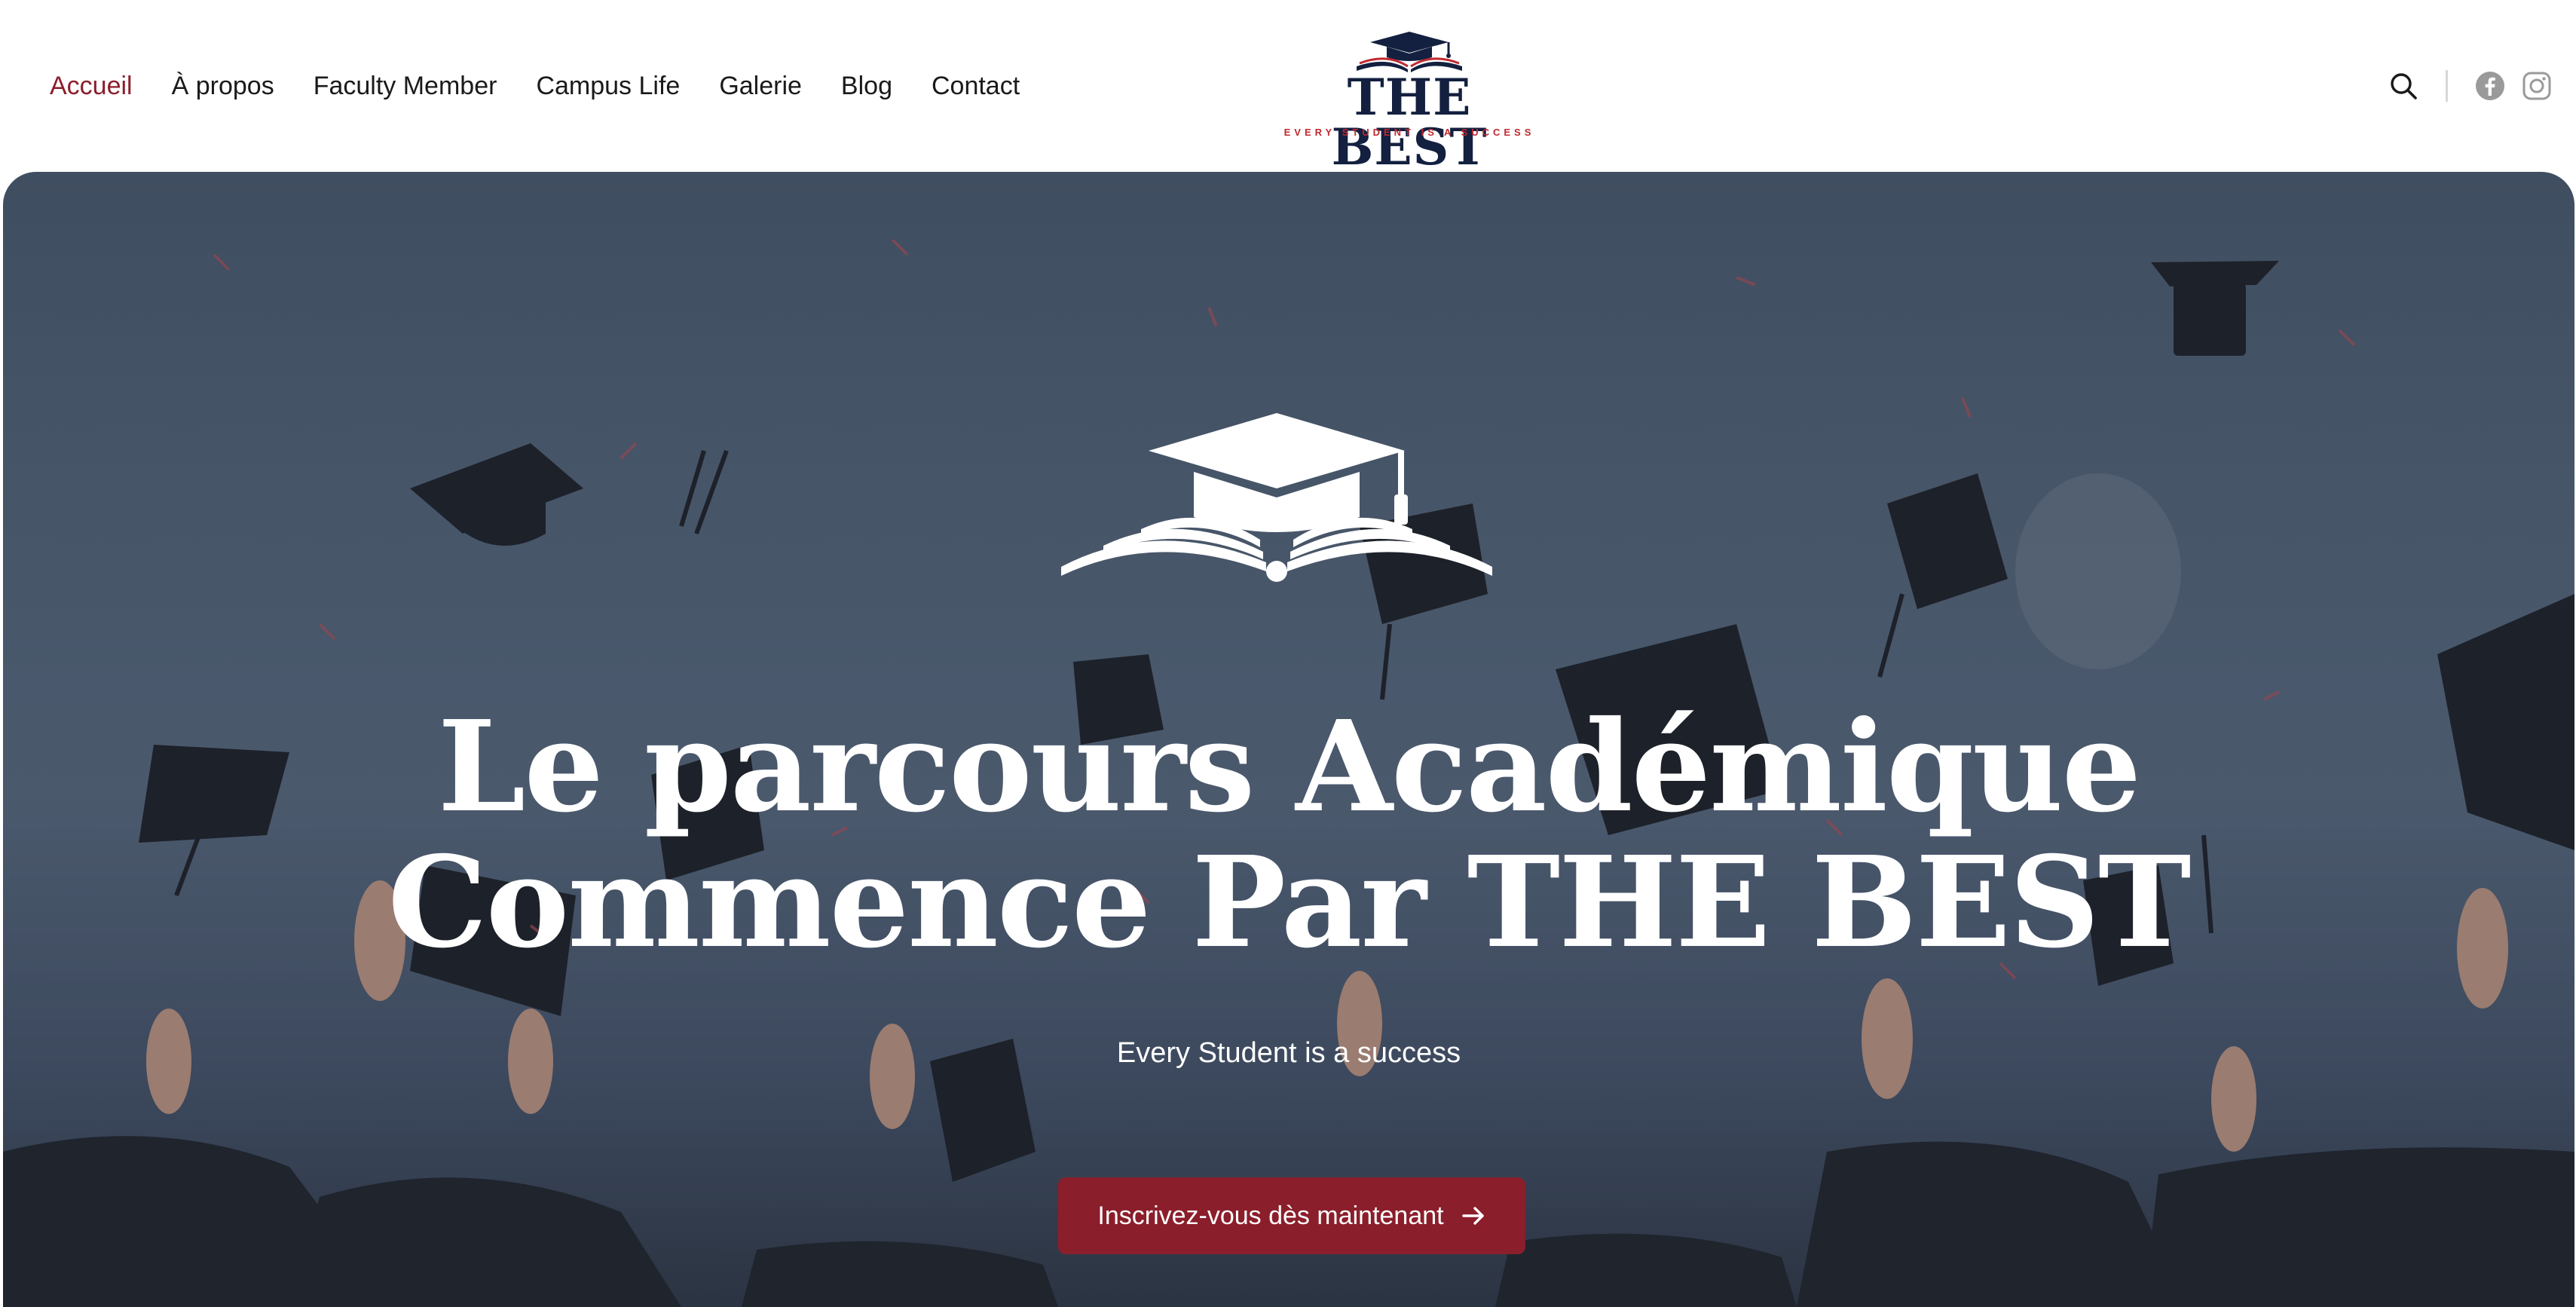  What do you see at coordinates (91, 86) in the screenshot?
I see `nav-item-accueil: Accueil` at bounding box center [91, 86].